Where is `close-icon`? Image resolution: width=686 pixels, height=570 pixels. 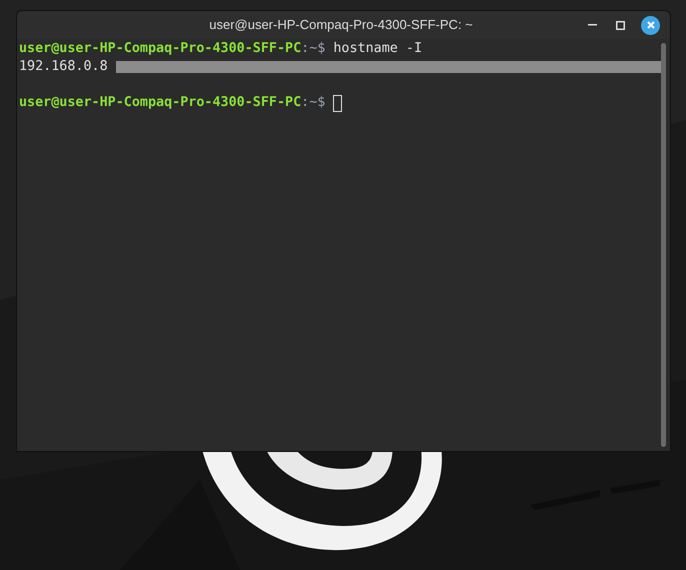
close-icon is located at coordinates (650, 25).